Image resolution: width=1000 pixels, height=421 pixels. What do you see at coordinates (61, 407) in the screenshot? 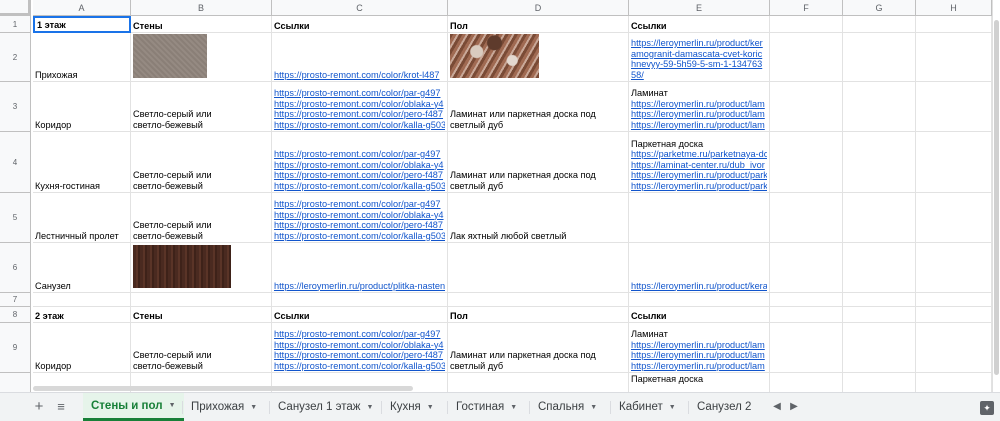
I see `all-sheets-menu-icon: ≡` at bounding box center [61, 407].